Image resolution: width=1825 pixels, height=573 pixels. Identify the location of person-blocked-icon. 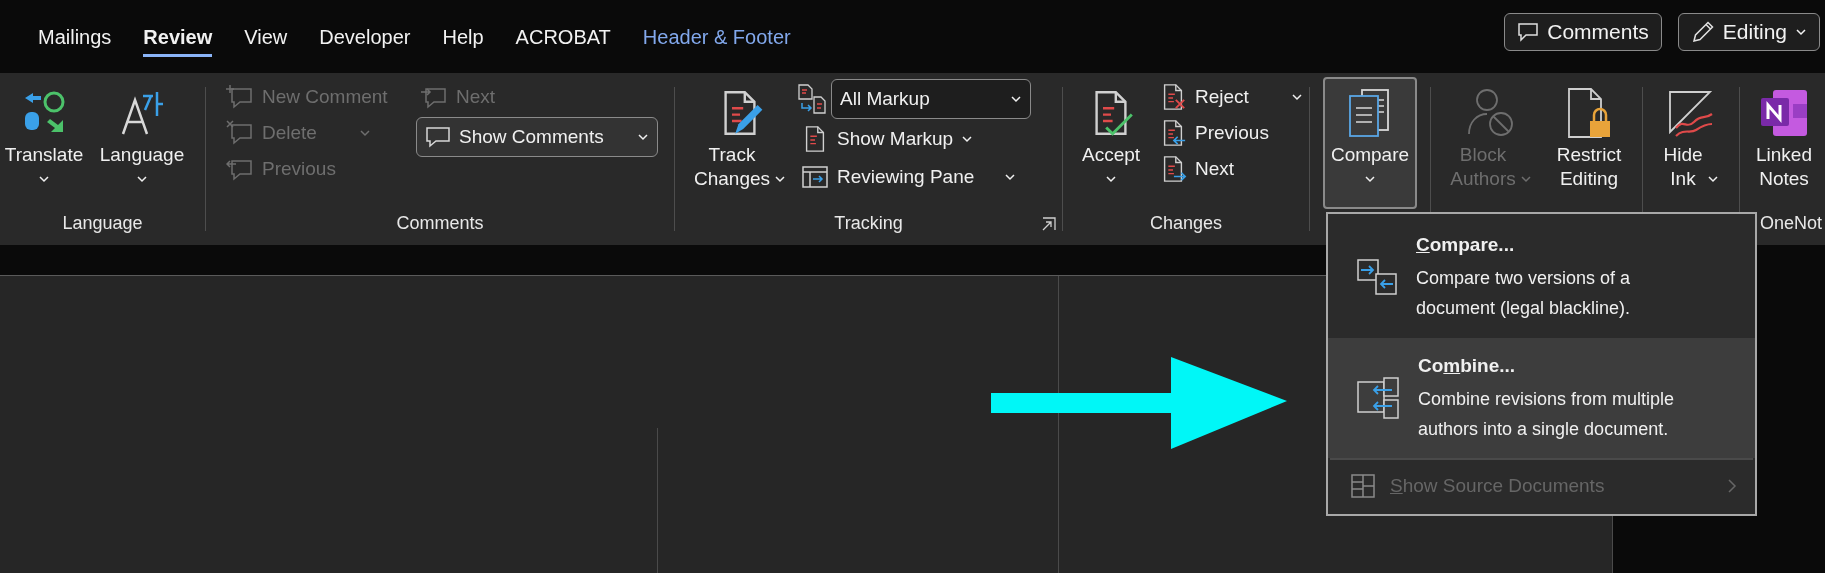
(1491, 113).